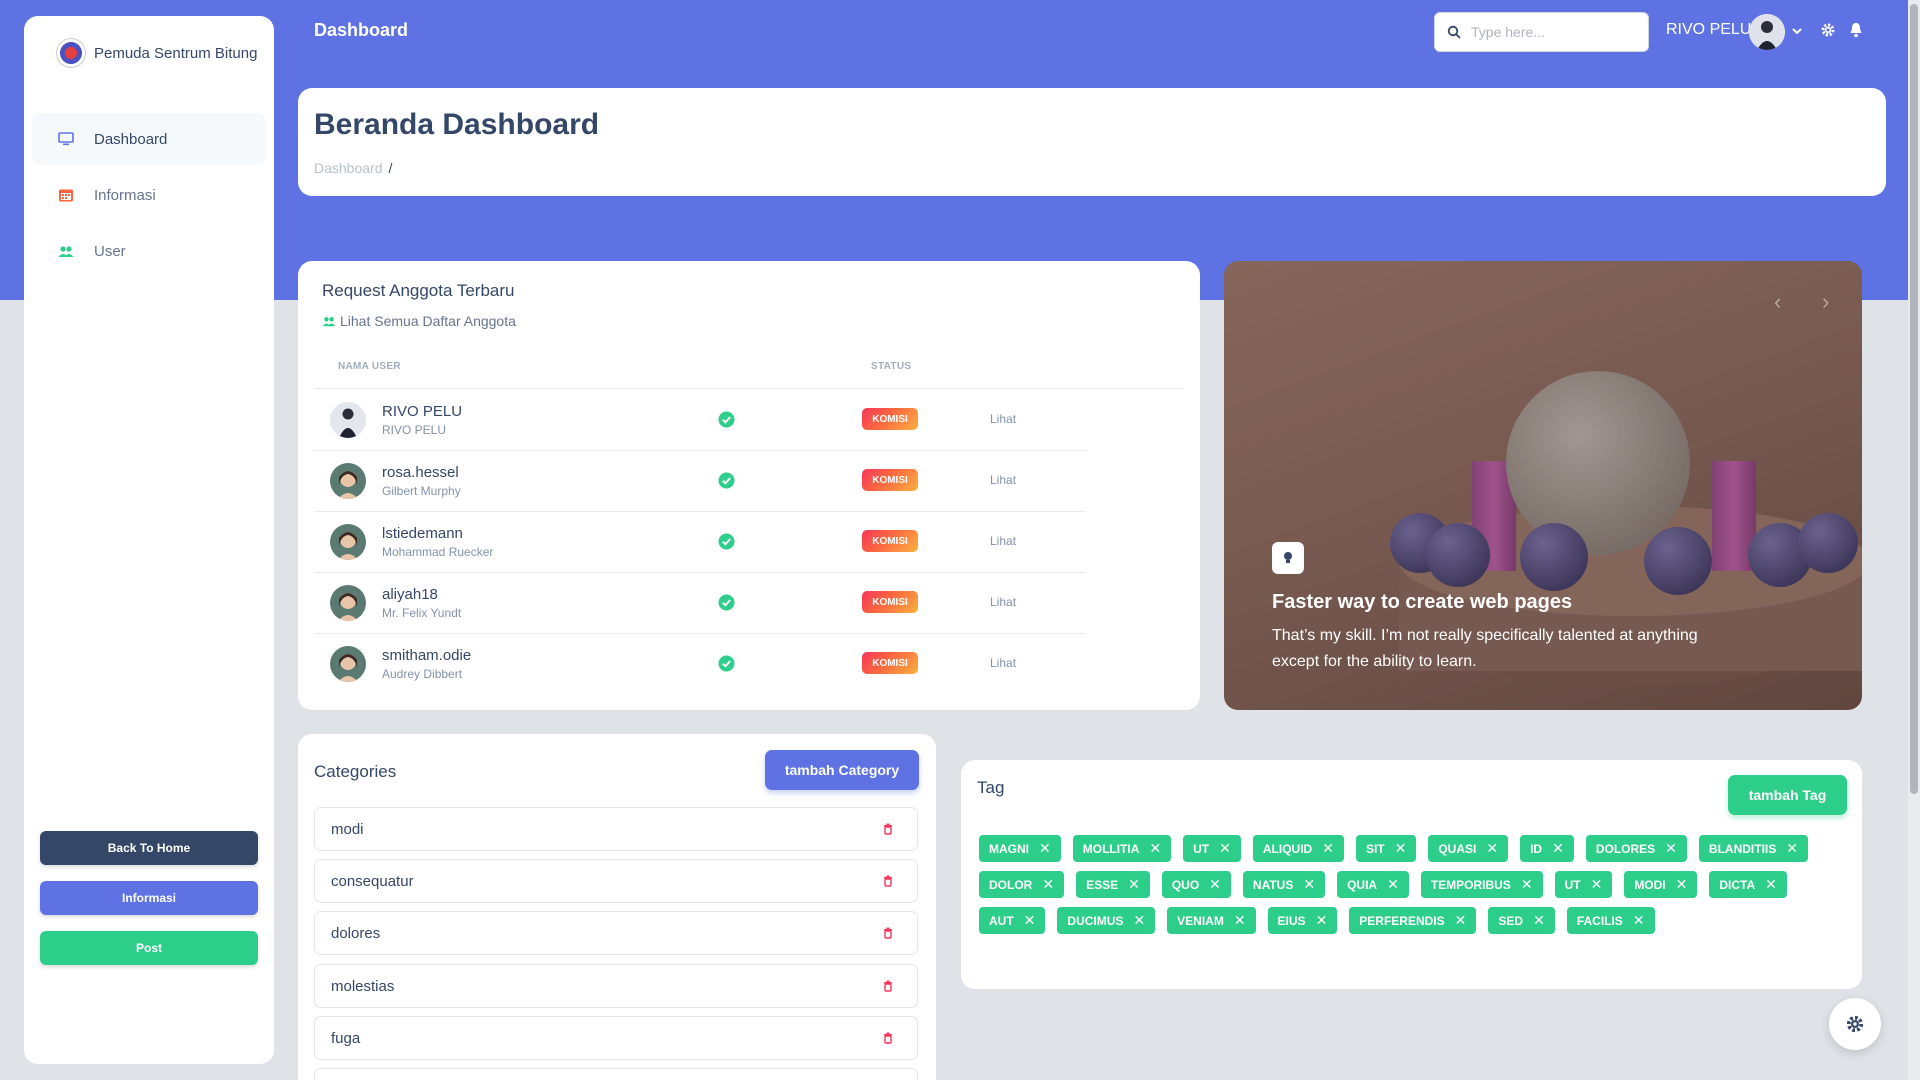  Describe the element at coordinates (149, 948) in the screenshot. I see `post-button: Post` at that location.